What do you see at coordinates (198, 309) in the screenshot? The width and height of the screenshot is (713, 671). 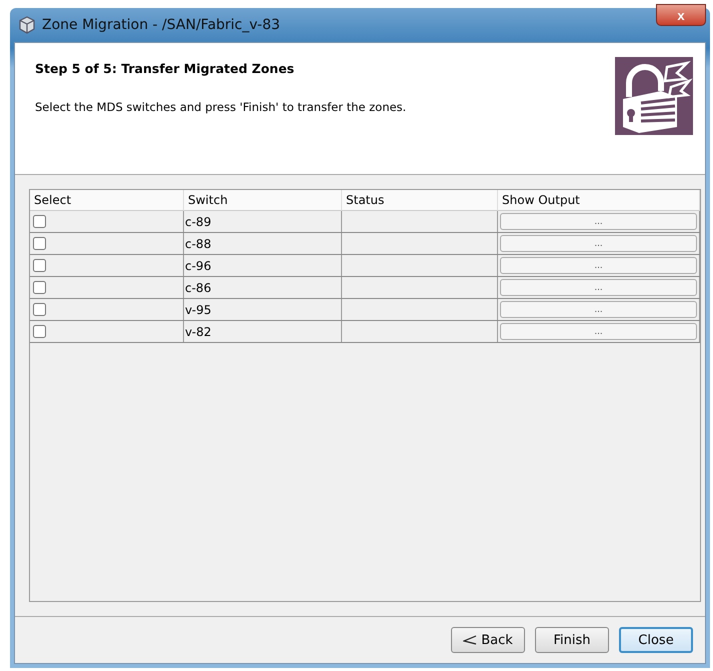 I see `switch-name: v-95` at bounding box center [198, 309].